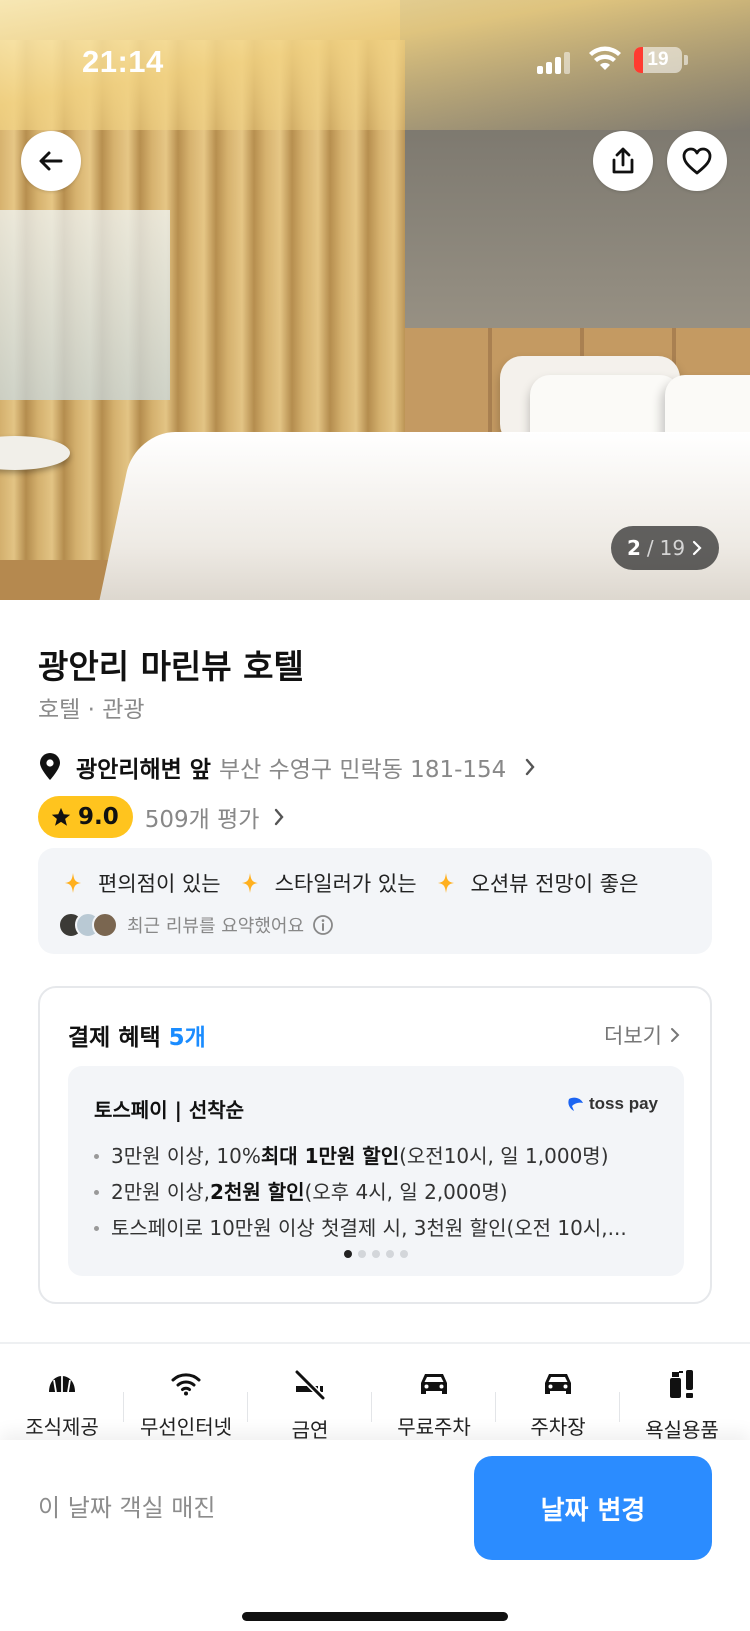  Describe the element at coordinates (605, 58) in the screenshot. I see `wifi-status-icon` at that location.